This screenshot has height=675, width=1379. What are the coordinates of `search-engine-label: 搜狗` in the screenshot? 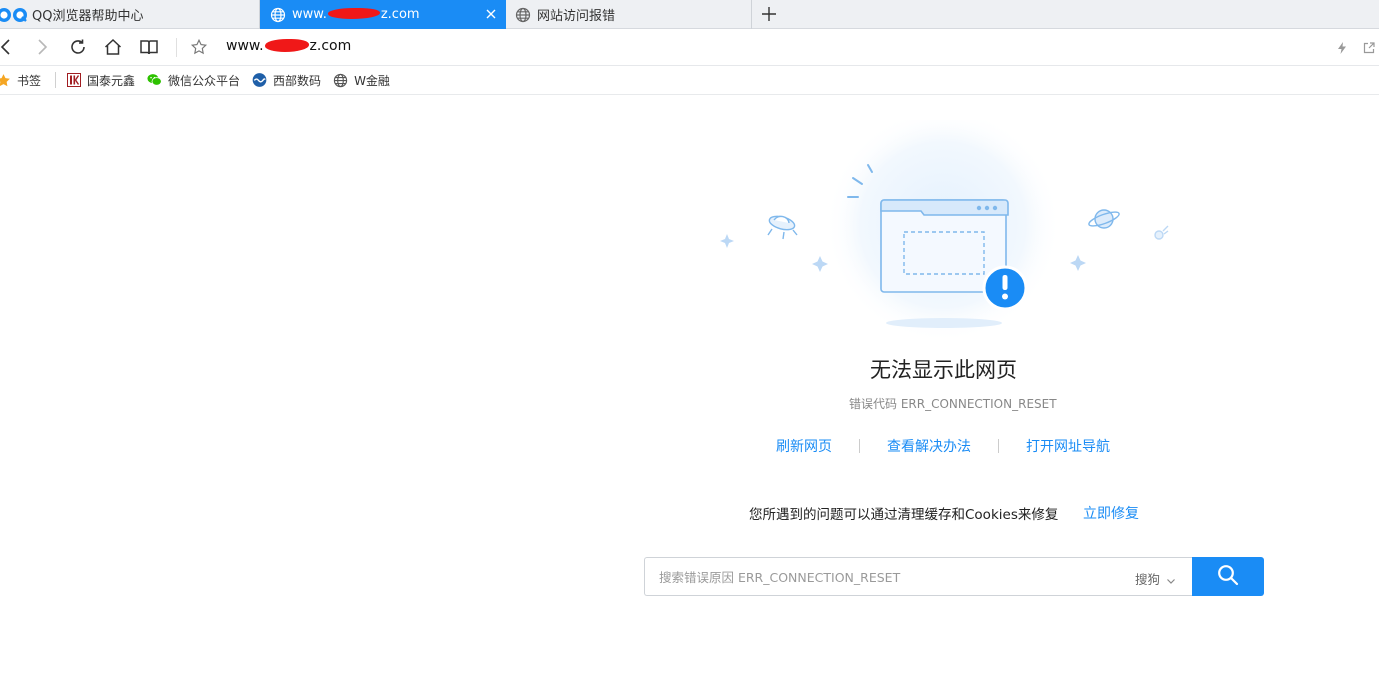 It's located at (1148, 579).